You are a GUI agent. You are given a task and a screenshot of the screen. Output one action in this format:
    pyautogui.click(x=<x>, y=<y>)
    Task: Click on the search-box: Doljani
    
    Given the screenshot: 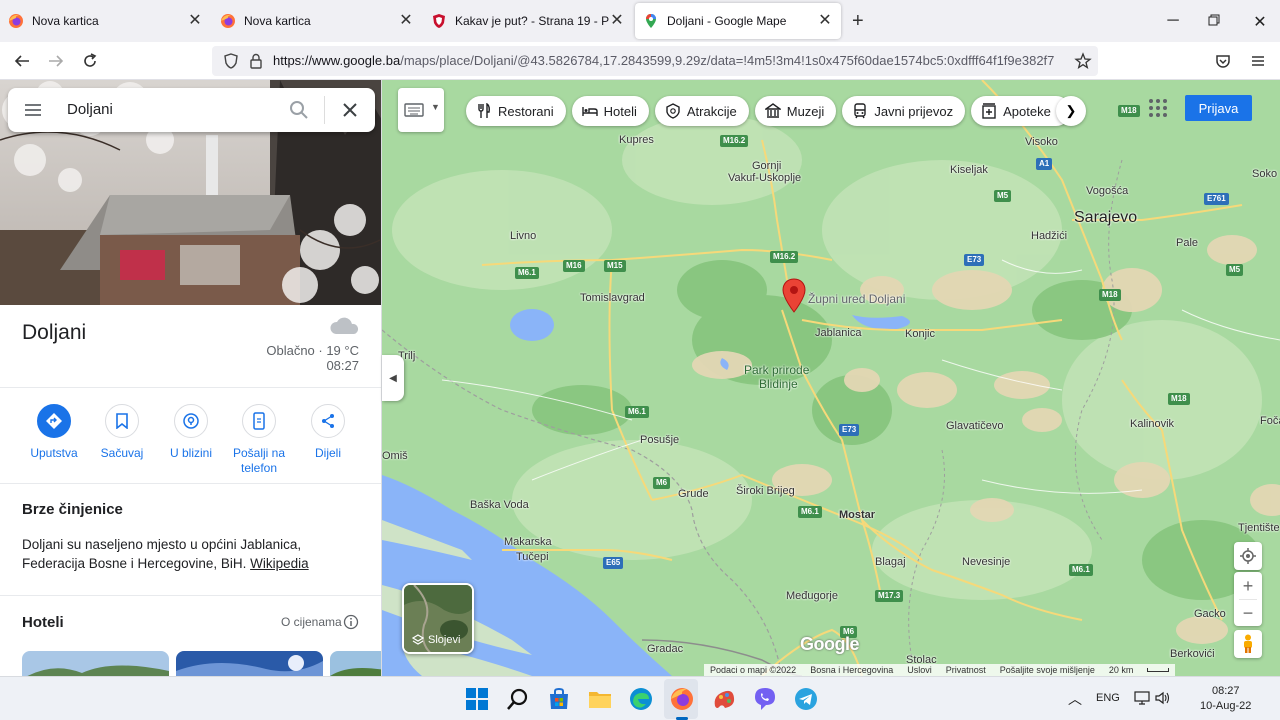 What is the action you would take?
    pyautogui.click(x=191, y=110)
    